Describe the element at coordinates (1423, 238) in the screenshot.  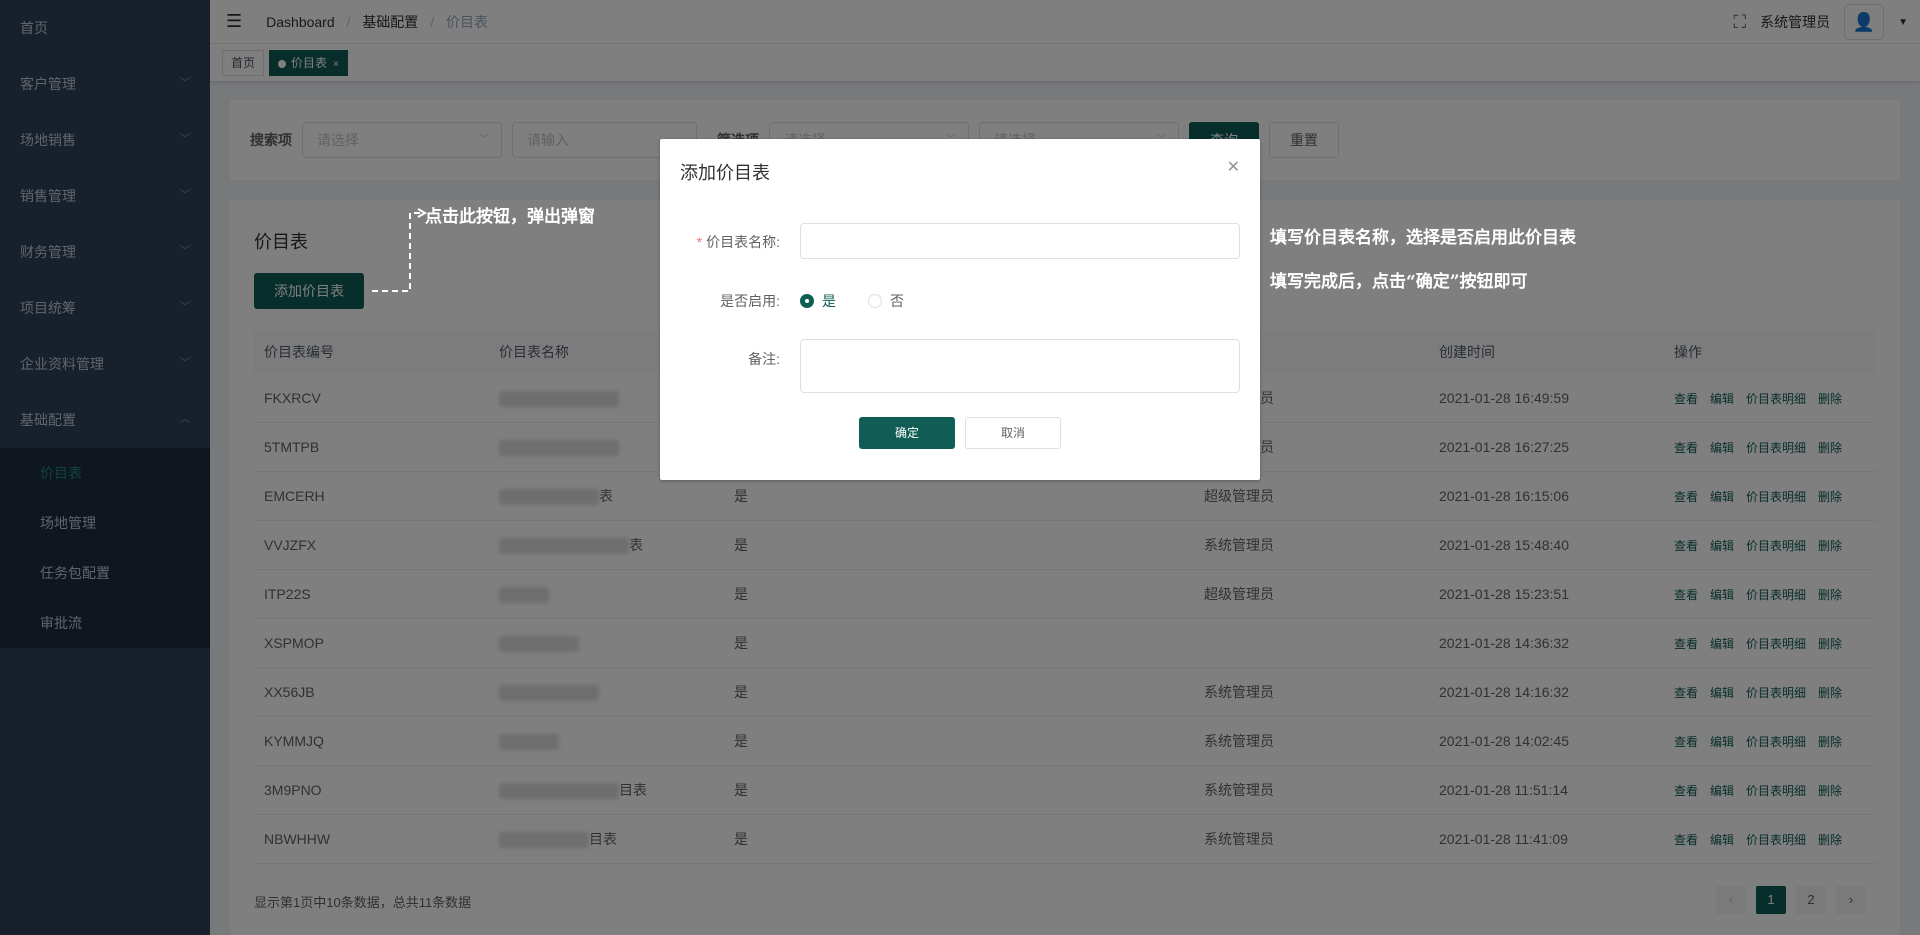
I see `annotation-fill-name: 填写价目表名称，选择是否启用此价目表` at that location.